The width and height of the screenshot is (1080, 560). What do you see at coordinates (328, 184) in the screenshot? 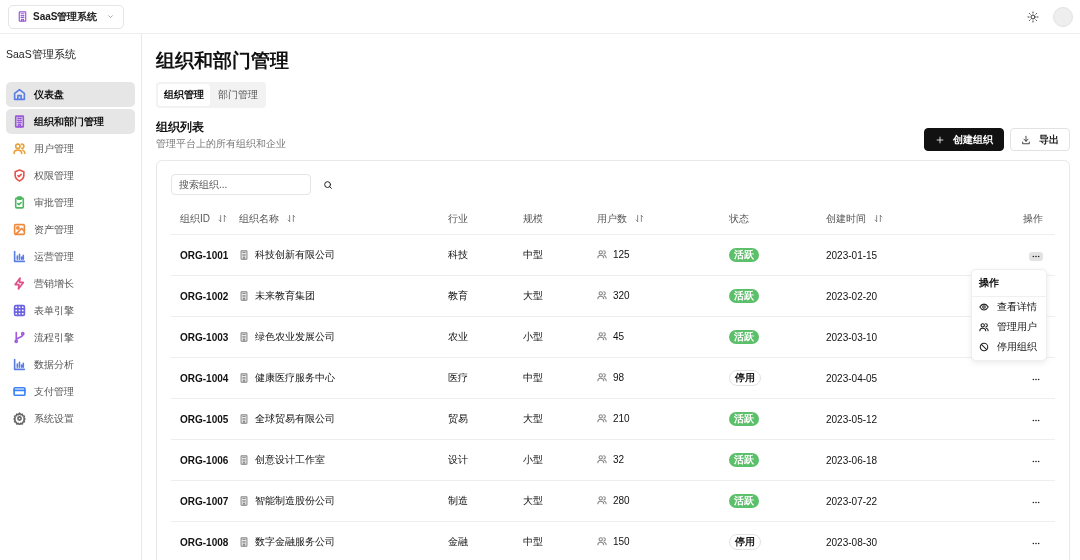
I see `search-icon` at bounding box center [328, 184].